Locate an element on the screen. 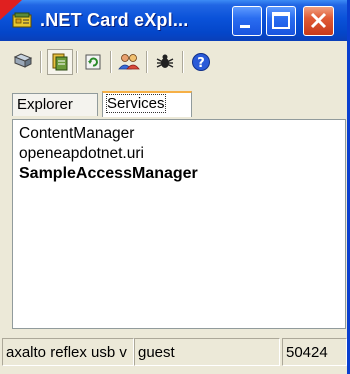 The width and height of the screenshot is (350, 374). close-button is located at coordinates (318, 21).